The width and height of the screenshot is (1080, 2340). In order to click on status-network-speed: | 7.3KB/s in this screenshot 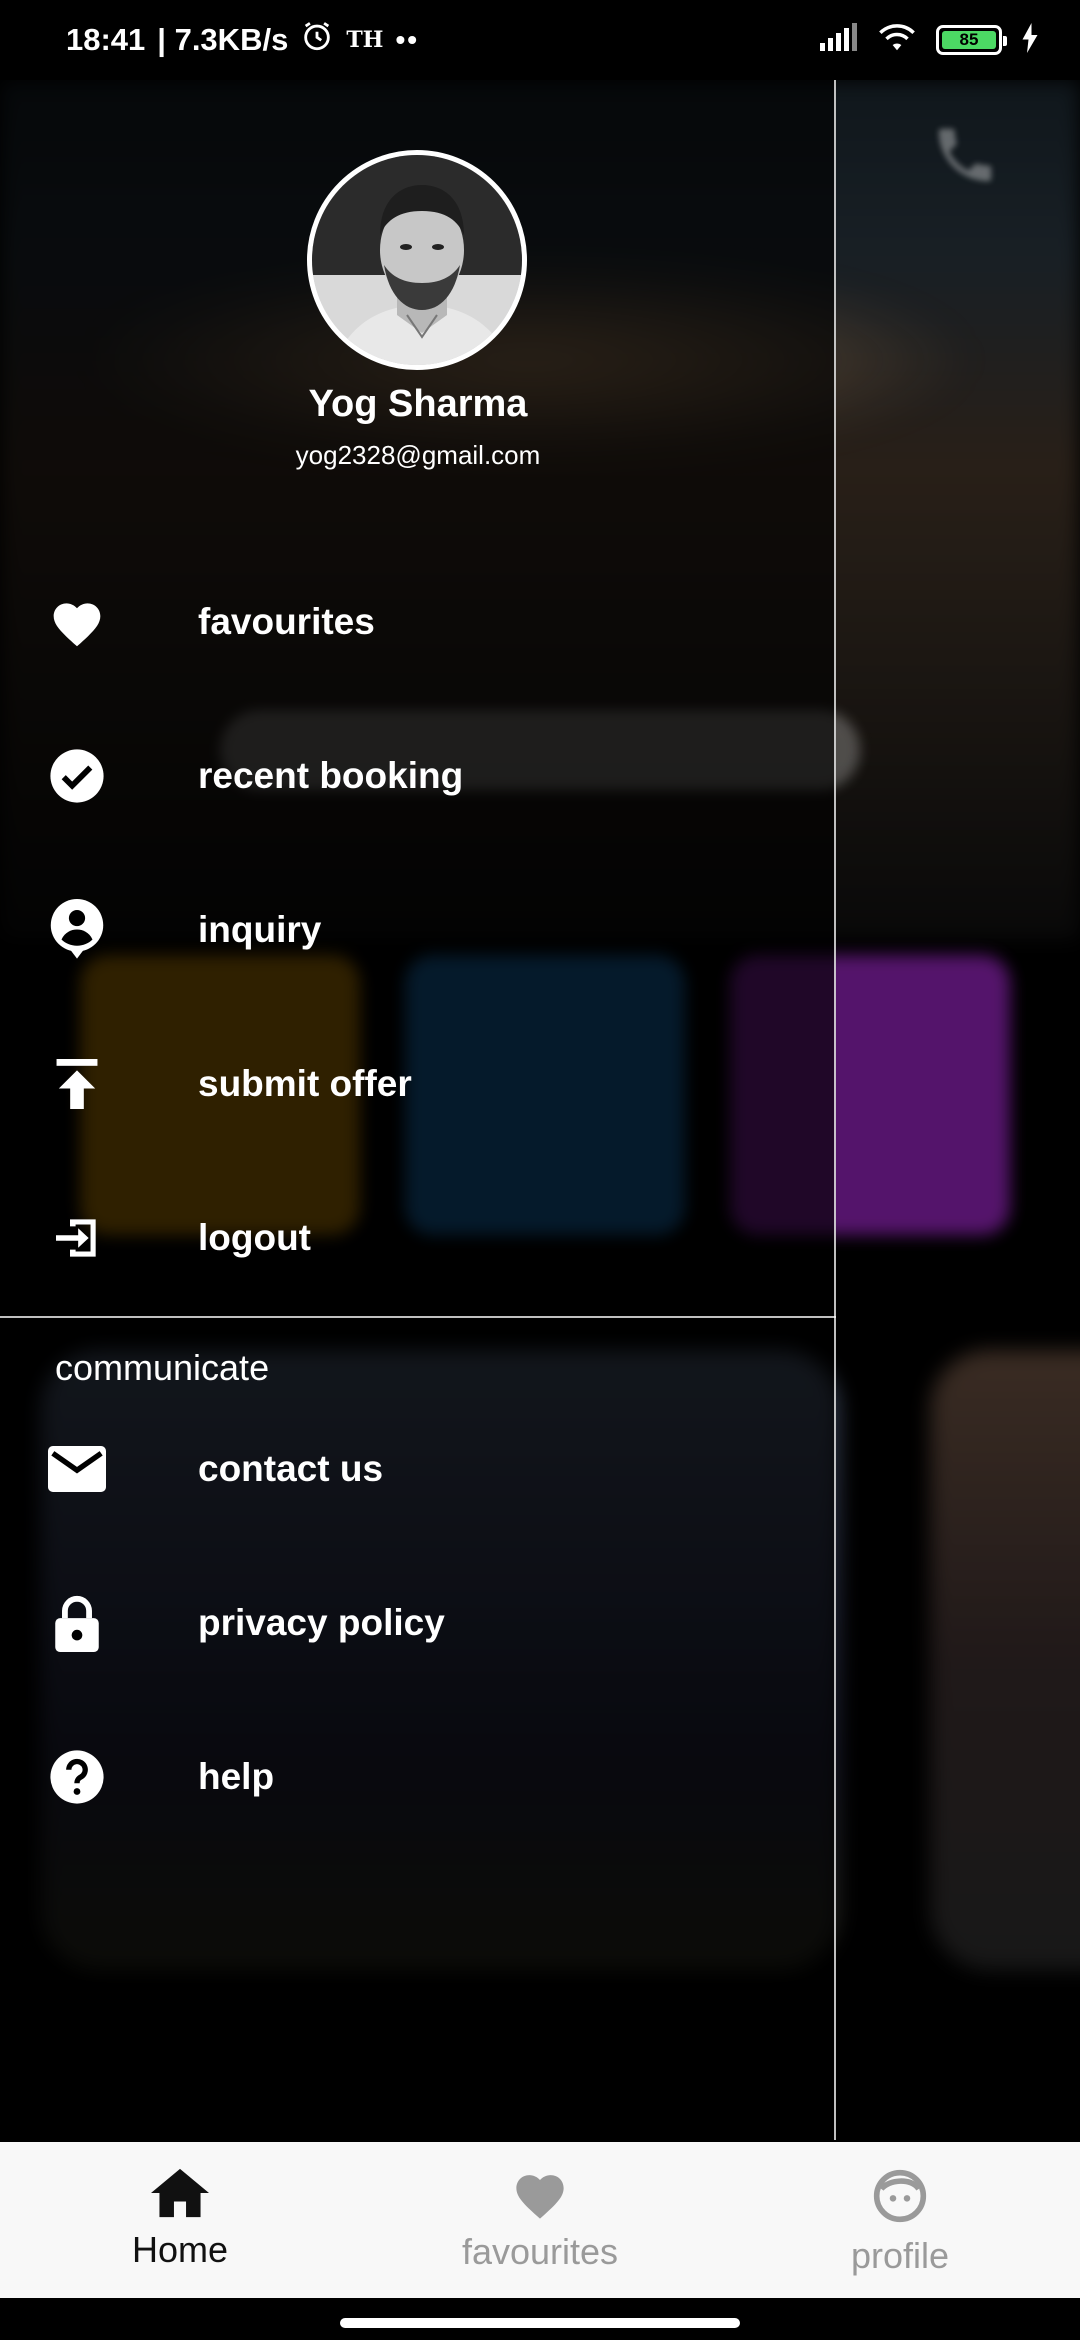, I will do `click(223, 39)`.